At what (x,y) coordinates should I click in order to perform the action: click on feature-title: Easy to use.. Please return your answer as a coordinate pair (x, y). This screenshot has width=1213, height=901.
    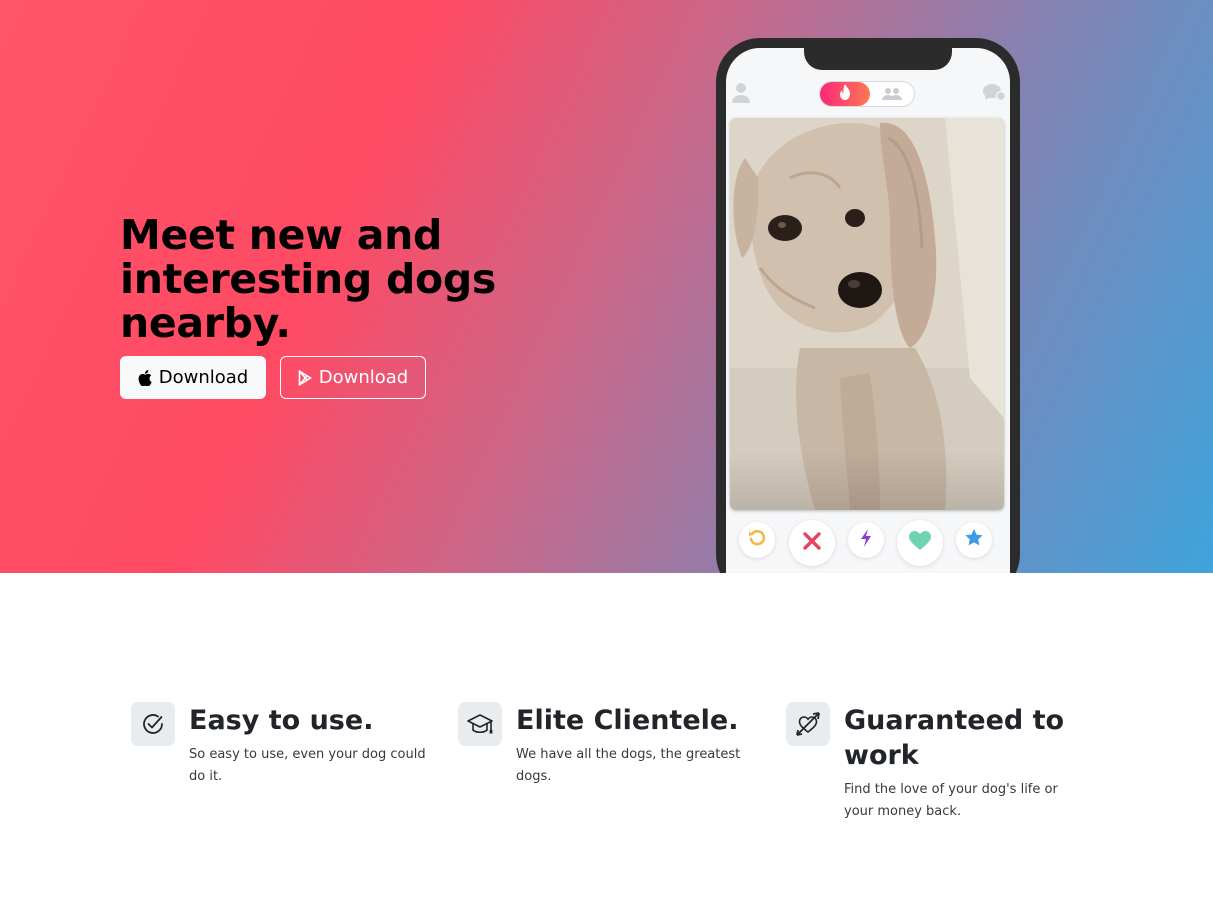
    Looking at the image, I should click on (281, 720).